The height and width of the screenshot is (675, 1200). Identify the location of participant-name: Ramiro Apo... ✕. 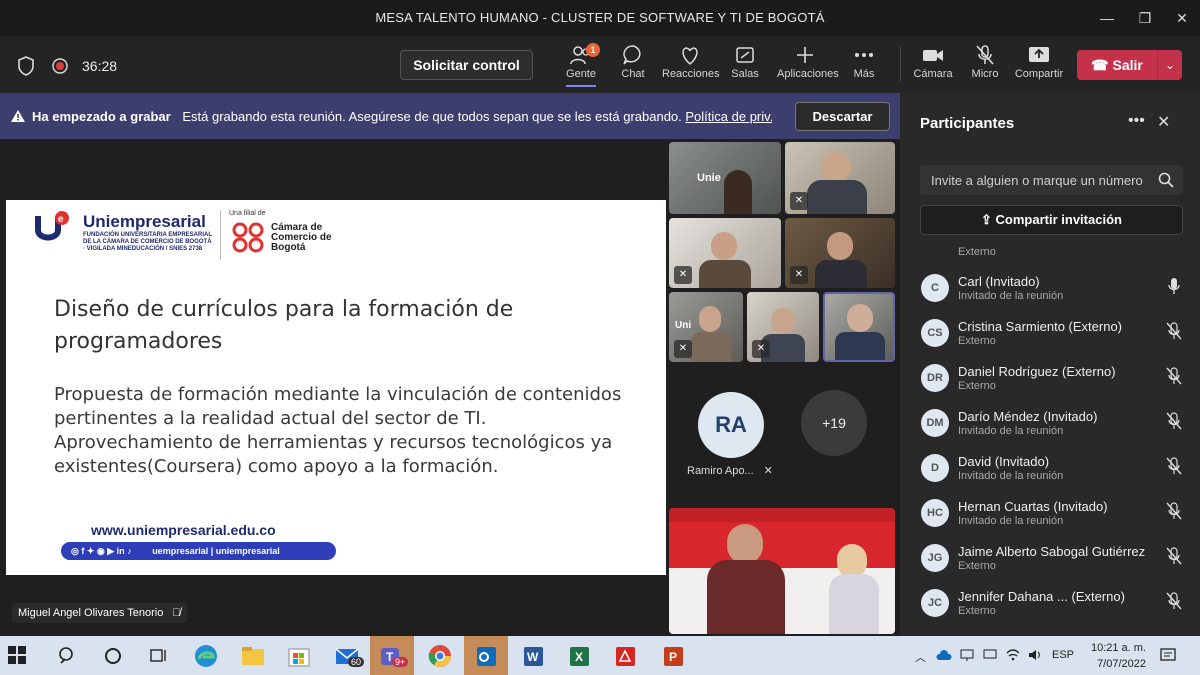
(730, 470).